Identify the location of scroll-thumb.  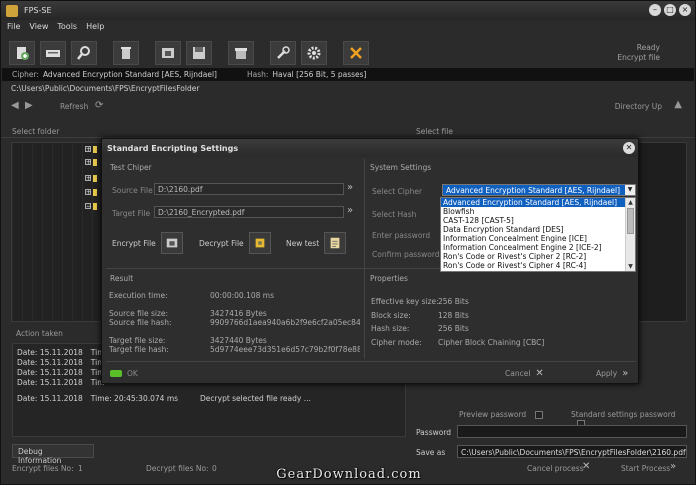
(630, 221).